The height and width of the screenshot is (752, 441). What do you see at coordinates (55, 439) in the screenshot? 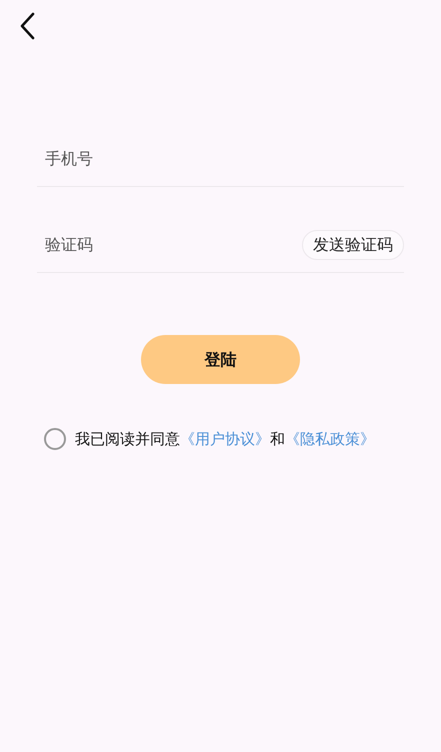
I see `agree-checkbox` at bounding box center [55, 439].